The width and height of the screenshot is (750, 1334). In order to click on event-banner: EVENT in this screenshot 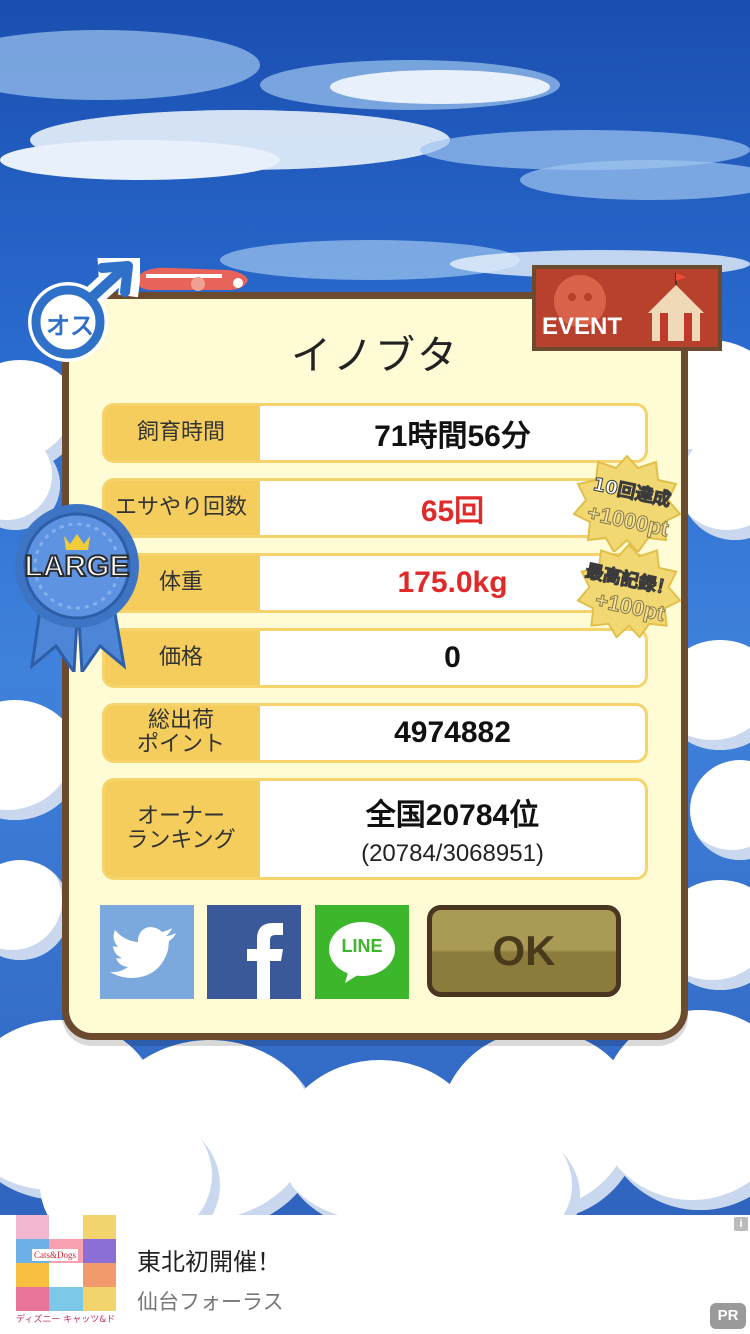, I will do `click(627, 308)`.